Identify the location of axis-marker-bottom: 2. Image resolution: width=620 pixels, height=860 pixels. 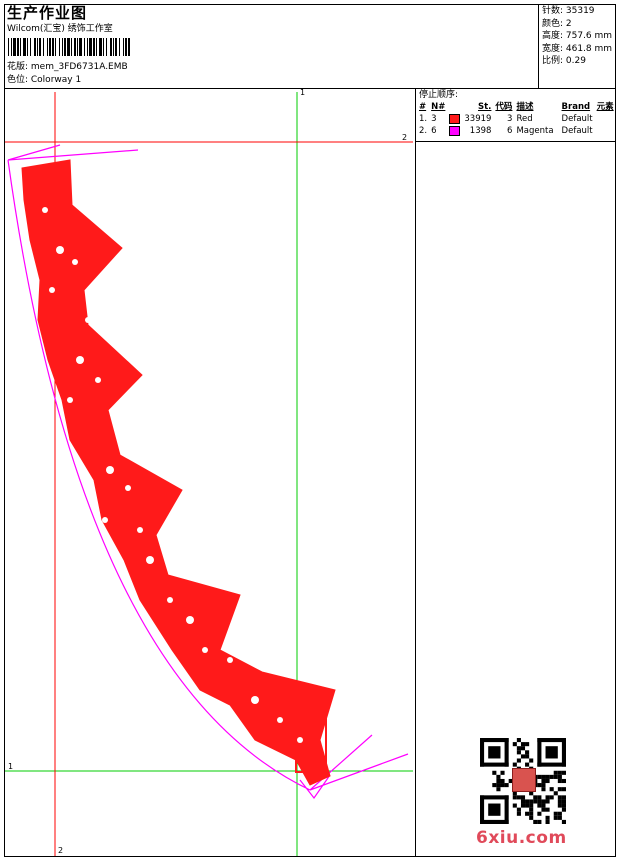
(61, 850).